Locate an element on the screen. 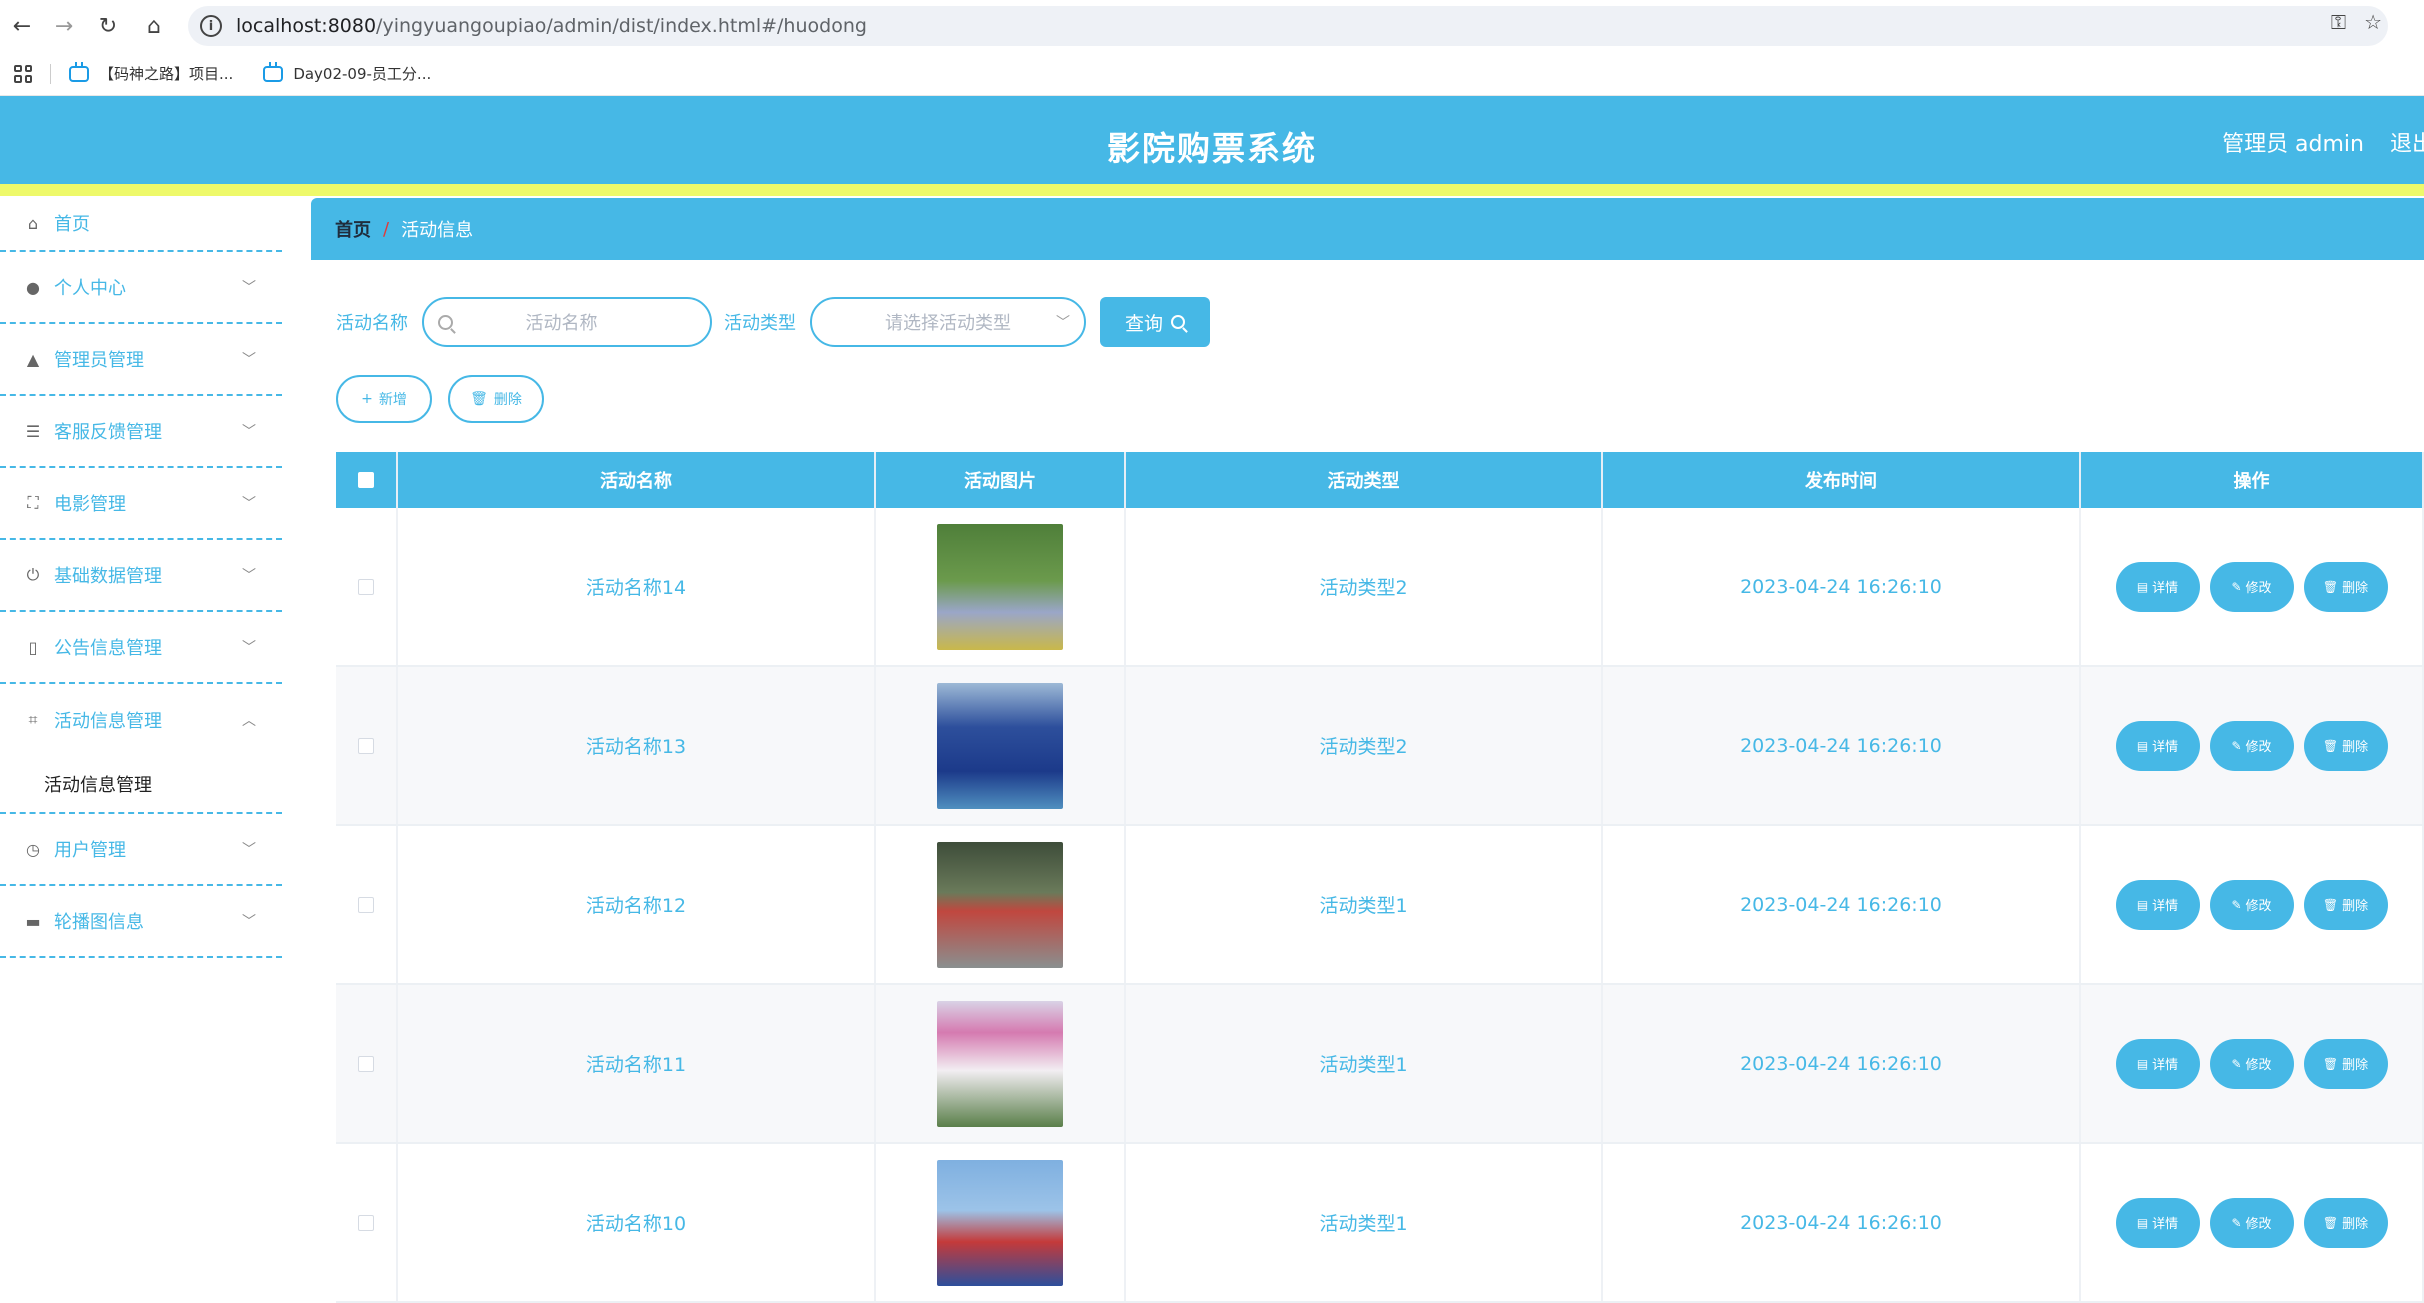 The height and width of the screenshot is (1303, 2424). search-icon is located at coordinates (445, 322).